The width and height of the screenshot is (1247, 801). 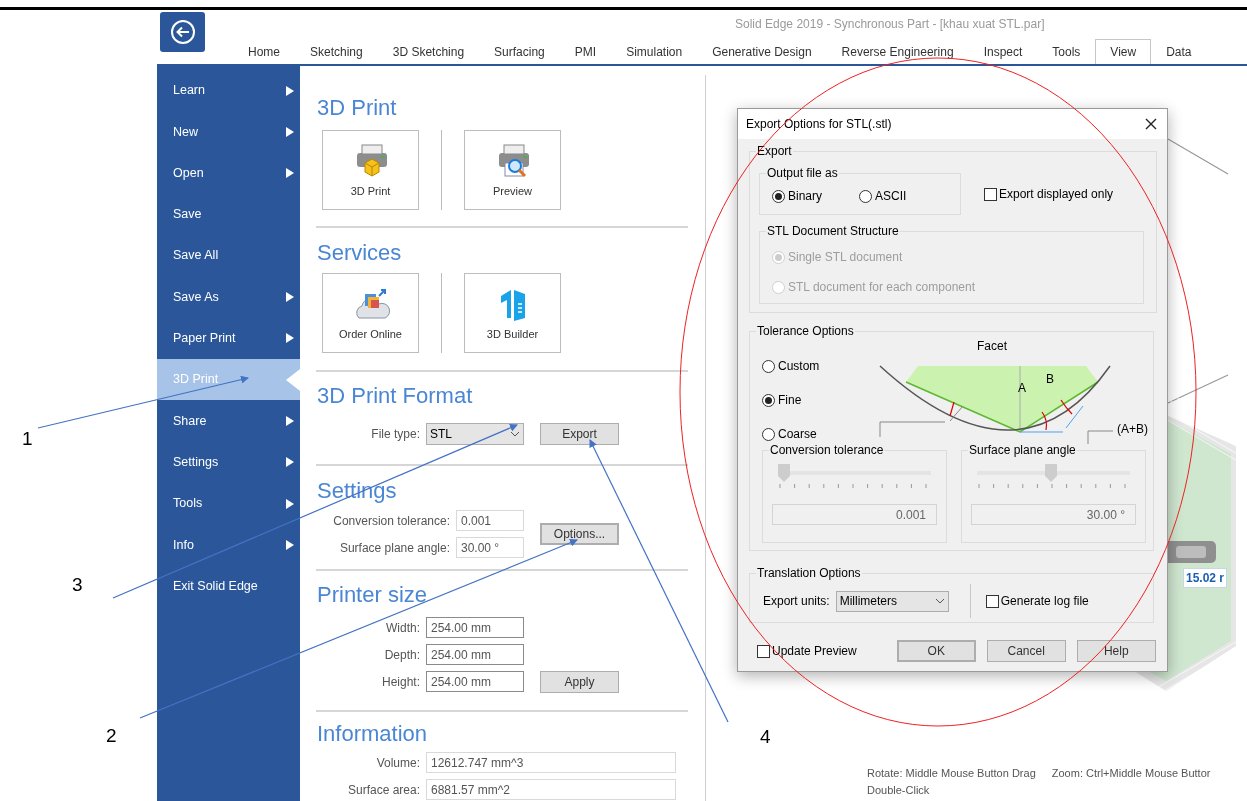 What do you see at coordinates (189, 91) in the screenshot?
I see `menu-item-label: Learn` at bounding box center [189, 91].